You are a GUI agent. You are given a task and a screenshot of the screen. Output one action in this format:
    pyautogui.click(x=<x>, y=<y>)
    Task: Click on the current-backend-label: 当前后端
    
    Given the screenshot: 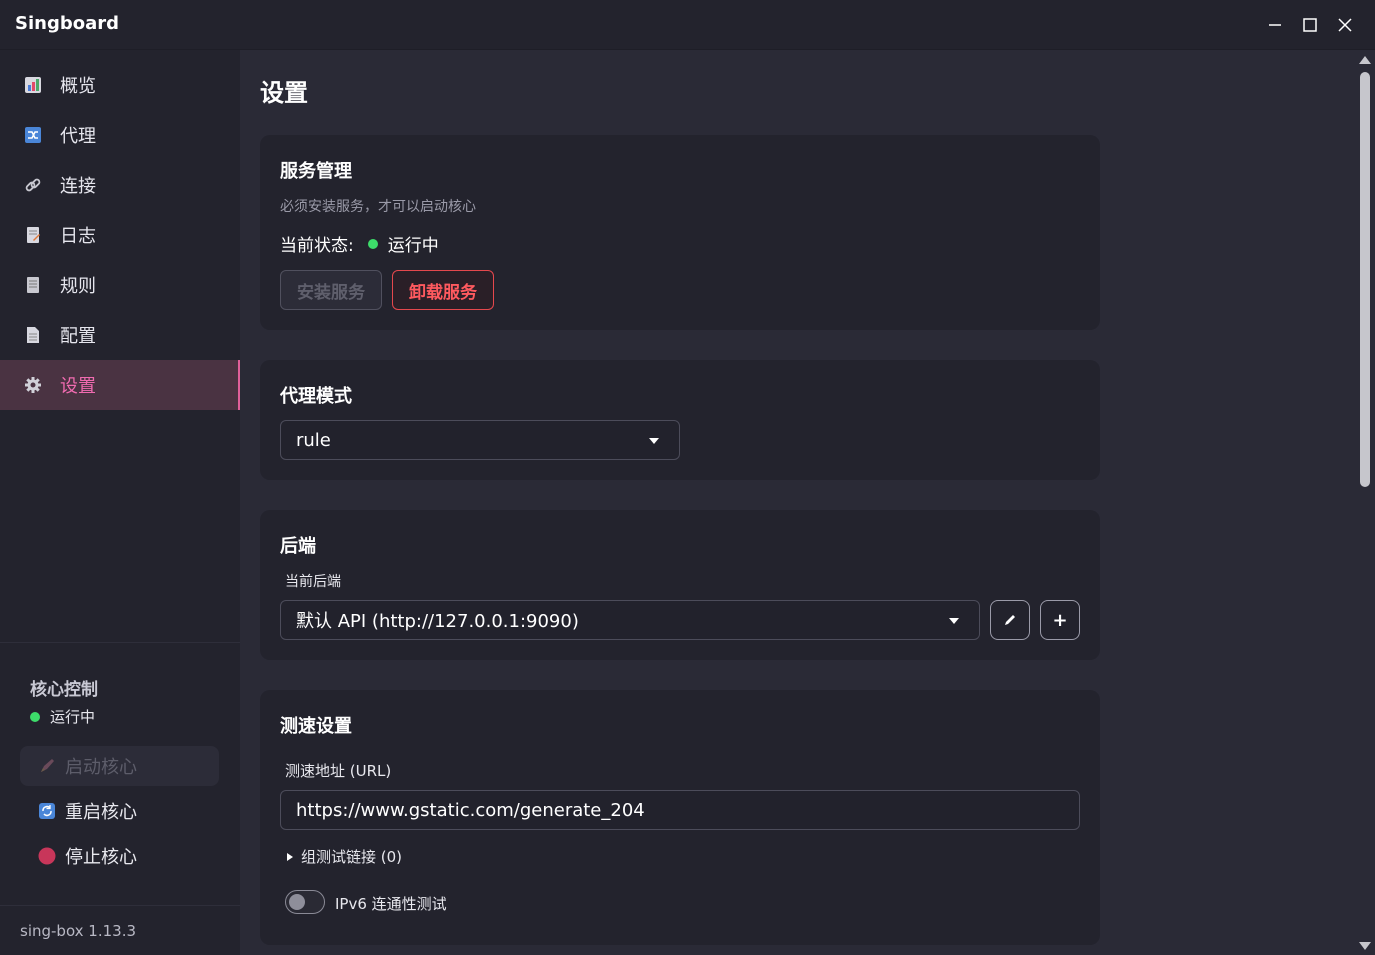 What is the action you would take?
    pyautogui.click(x=313, y=582)
    